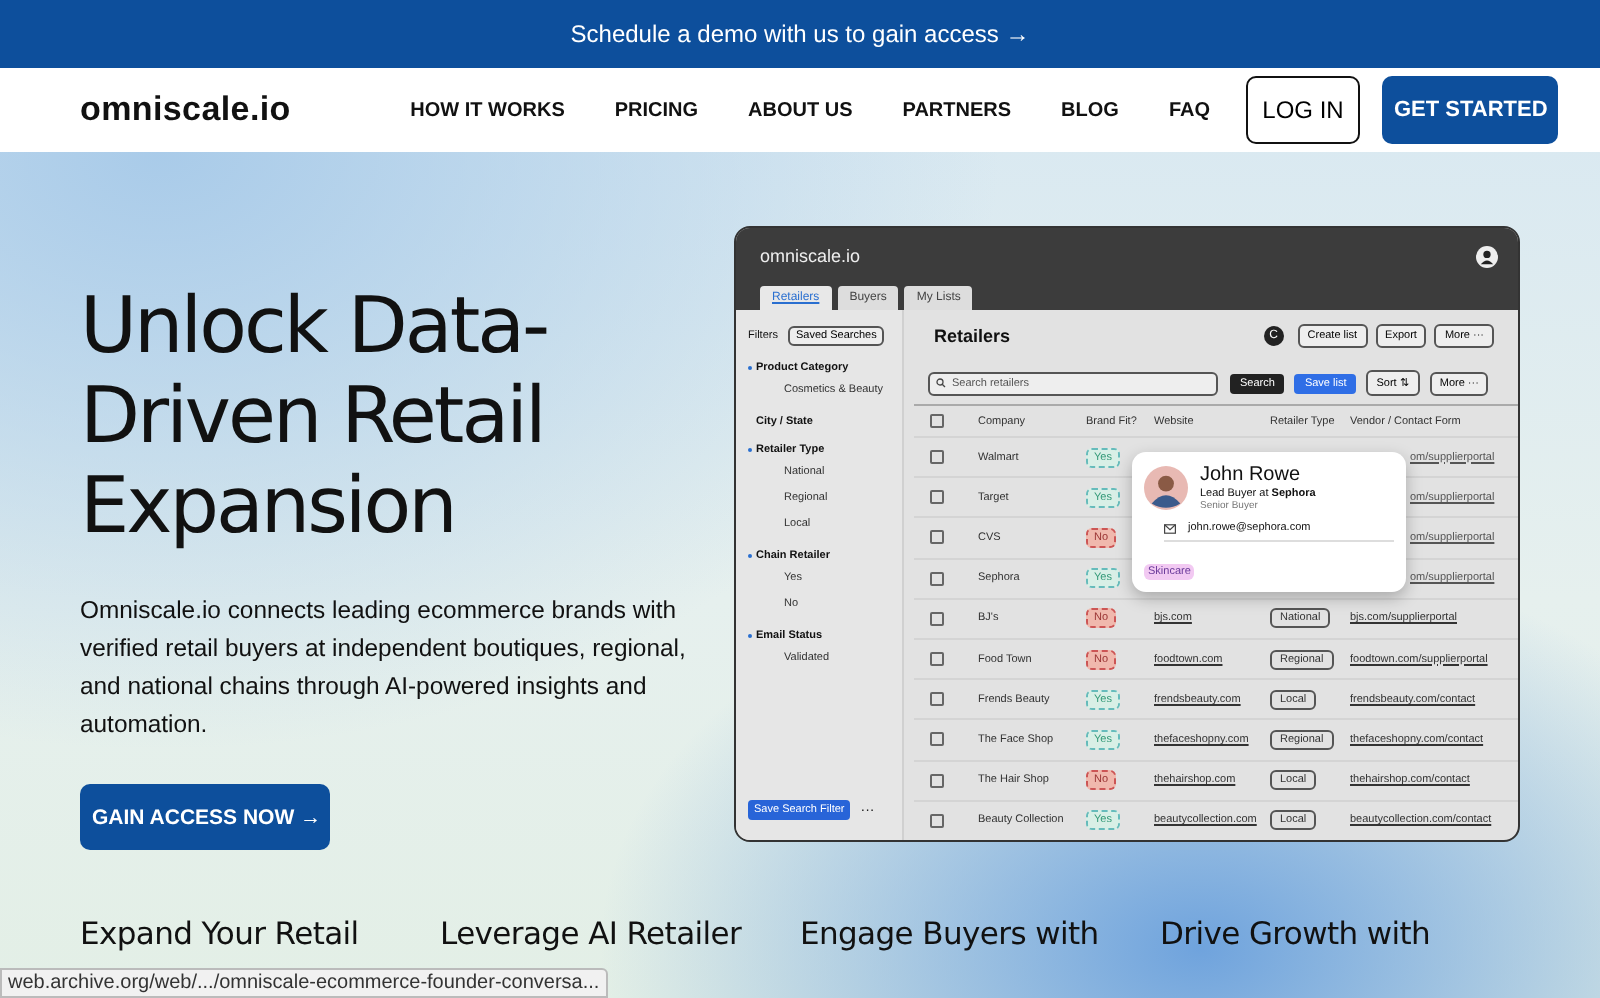 The height and width of the screenshot is (998, 1600). Describe the element at coordinates (1166, 488) in the screenshot. I see `avatar-icon` at that location.